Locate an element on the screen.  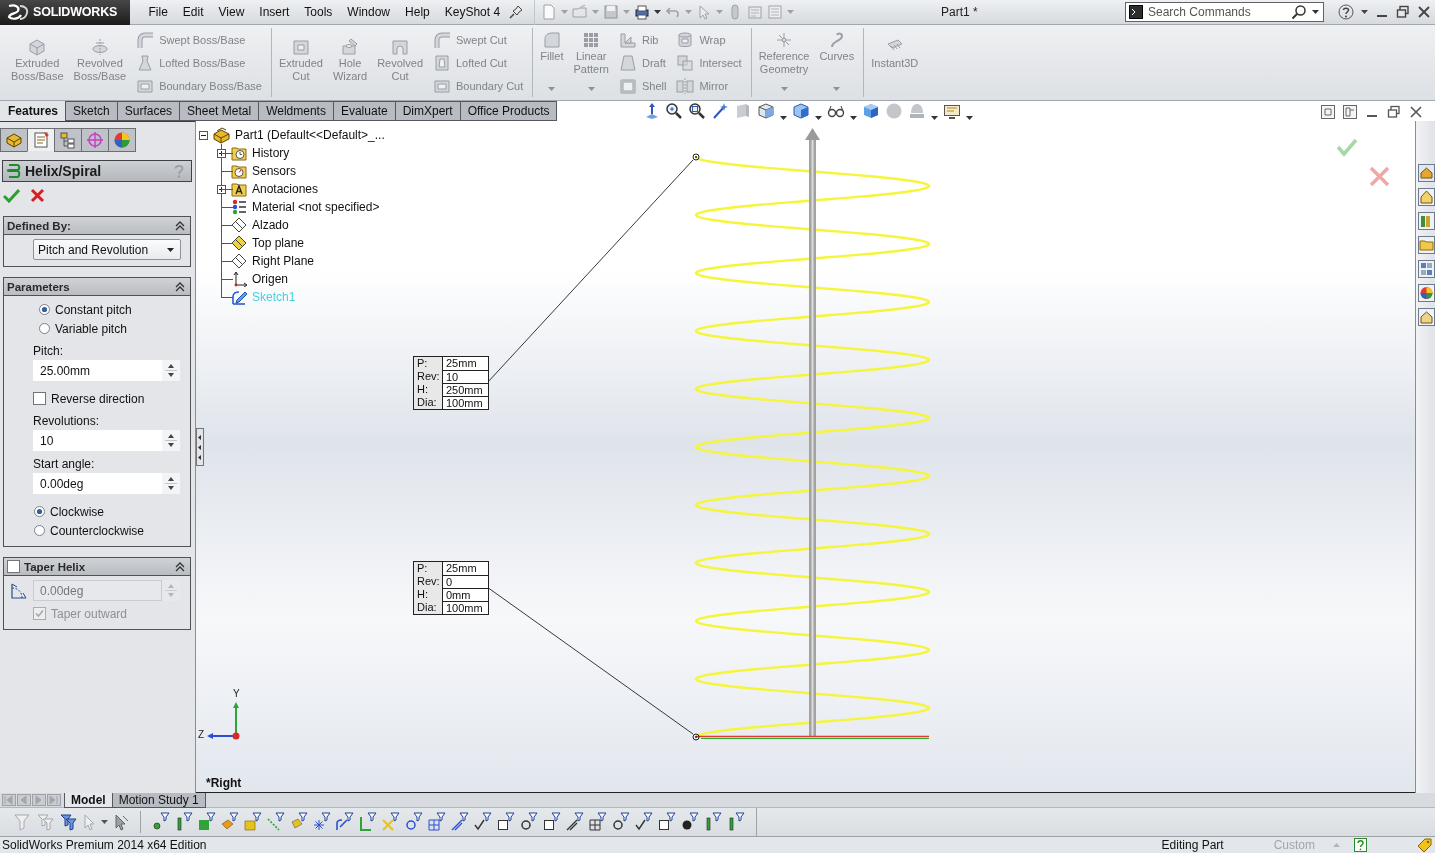
menu-item: View is located at coordinates (231, 12).